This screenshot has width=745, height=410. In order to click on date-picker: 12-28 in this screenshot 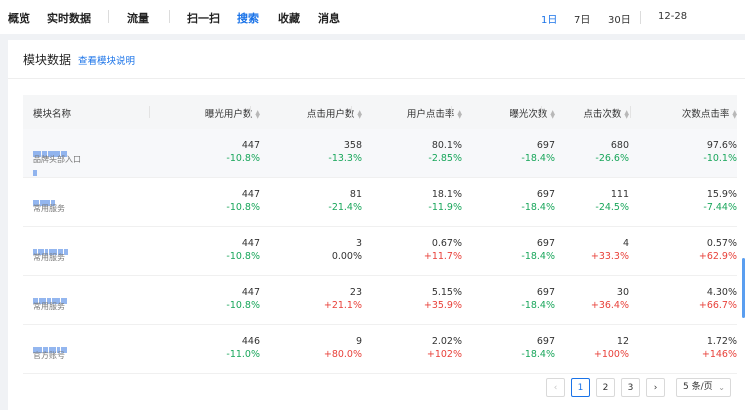, I will do `click(672, 16)`.